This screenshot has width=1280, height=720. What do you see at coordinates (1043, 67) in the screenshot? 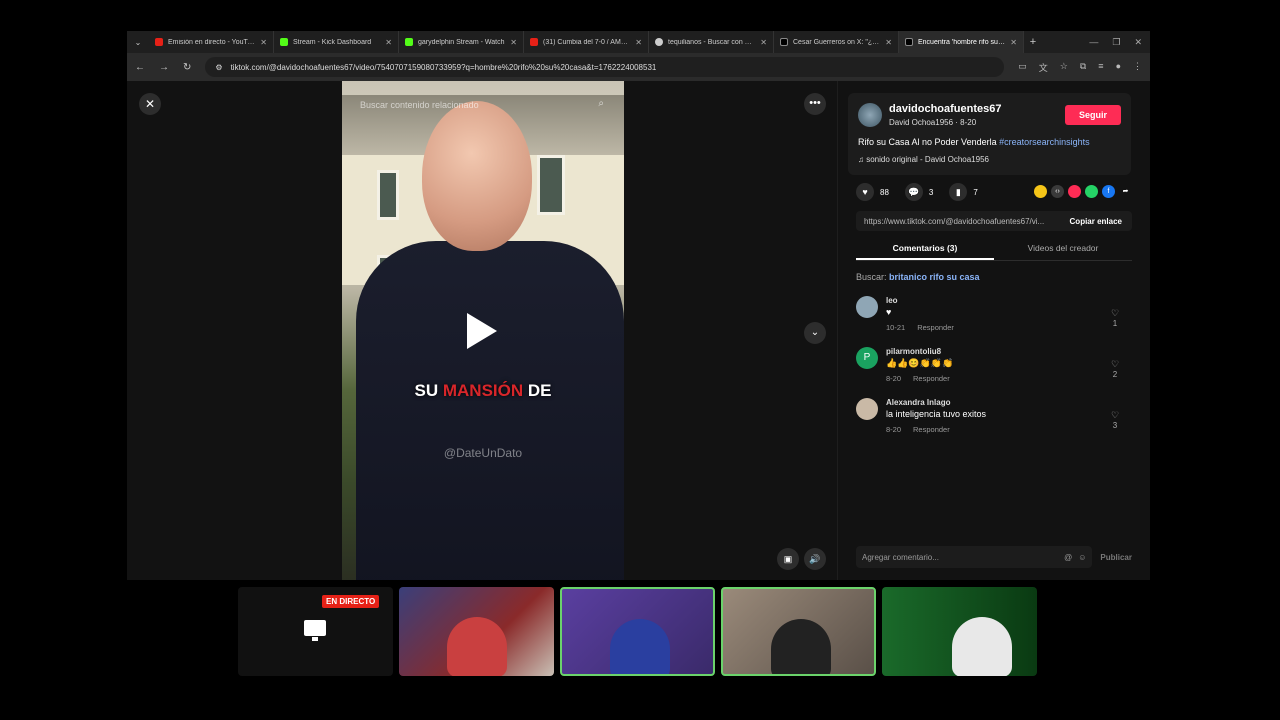
I see `translate-icon: 文` at bounding box center [1043, 67].